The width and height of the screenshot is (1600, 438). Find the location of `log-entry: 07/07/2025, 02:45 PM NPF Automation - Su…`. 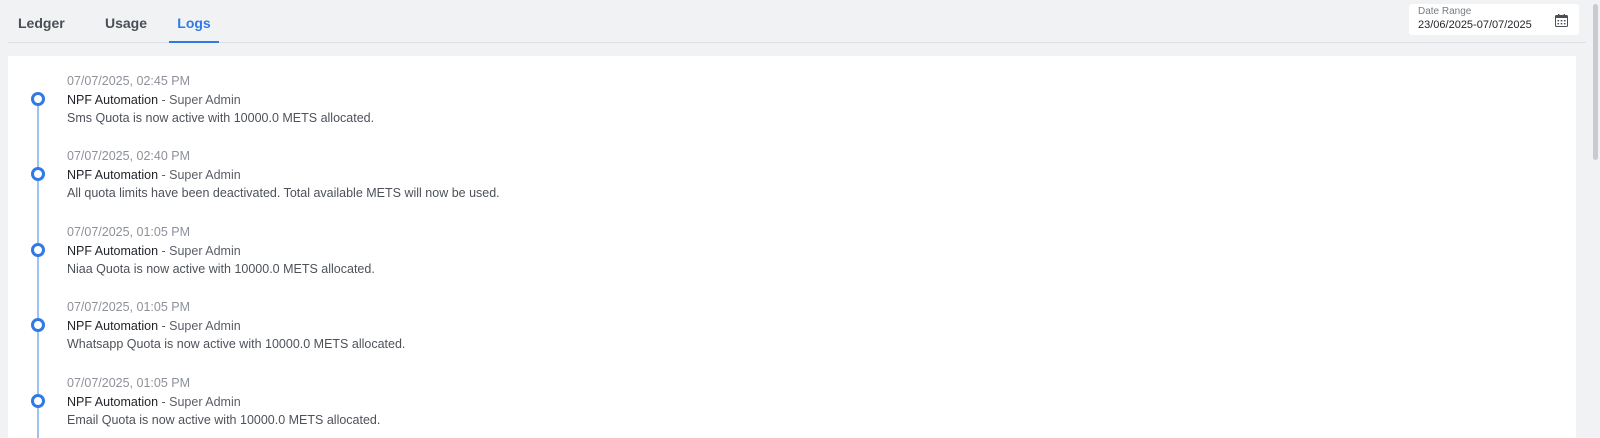

log-entry: 07/07/2025, 02:45 PM NPF Automation - Su… is located at coordinates (608, 90).